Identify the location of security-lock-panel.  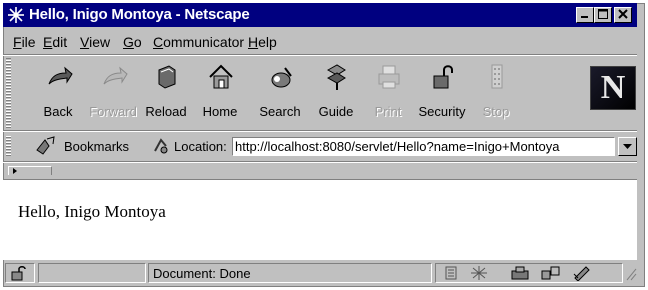
(20, 273).